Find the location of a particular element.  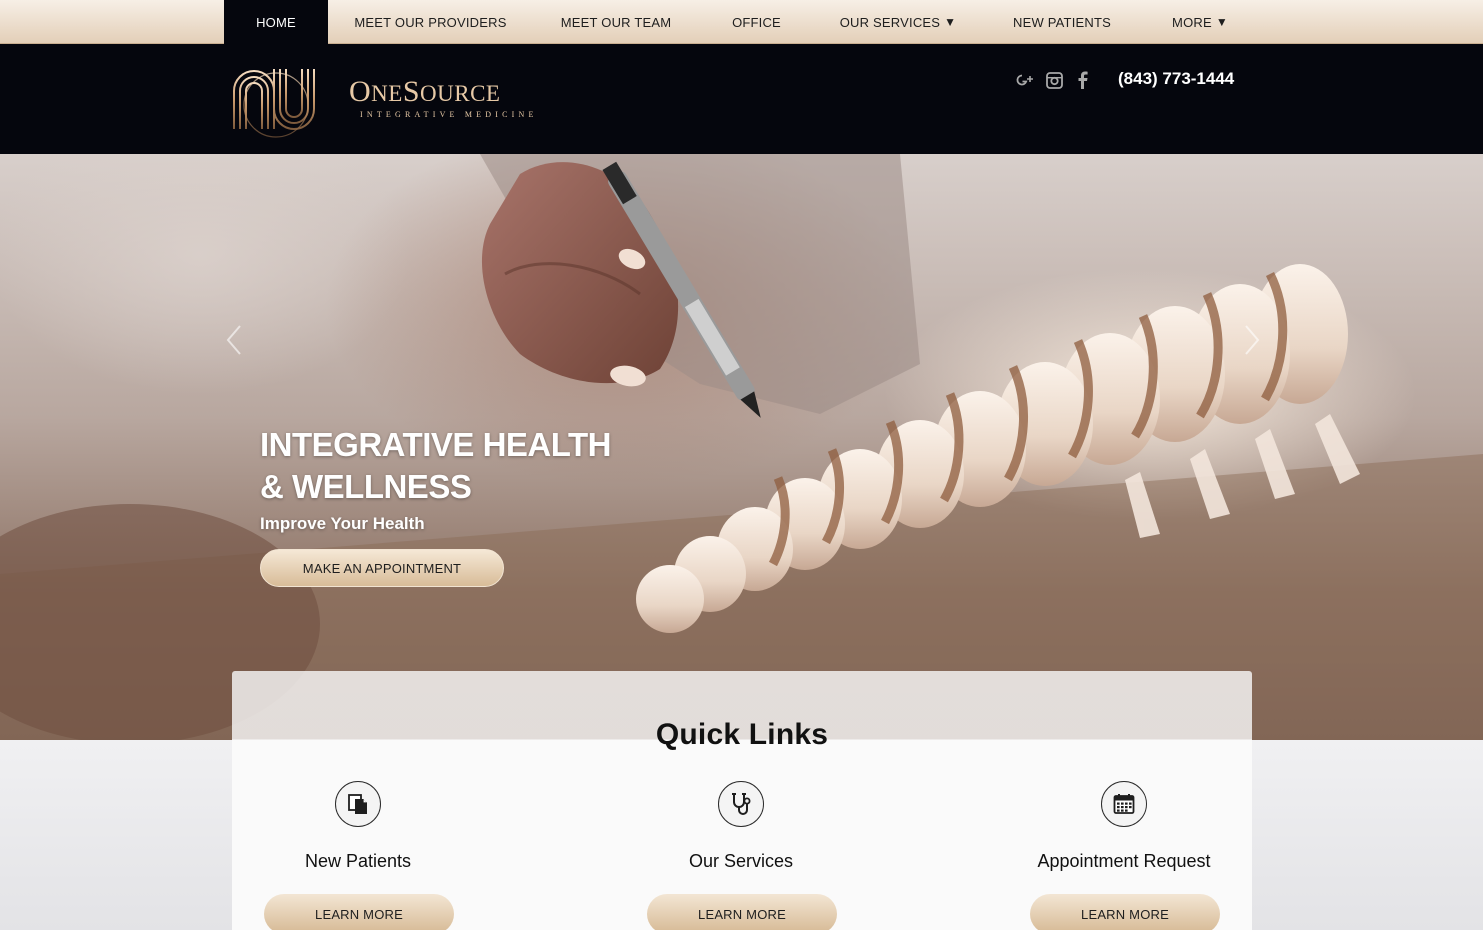

nav-office: OFFICE is located at coordinates (756, 22).